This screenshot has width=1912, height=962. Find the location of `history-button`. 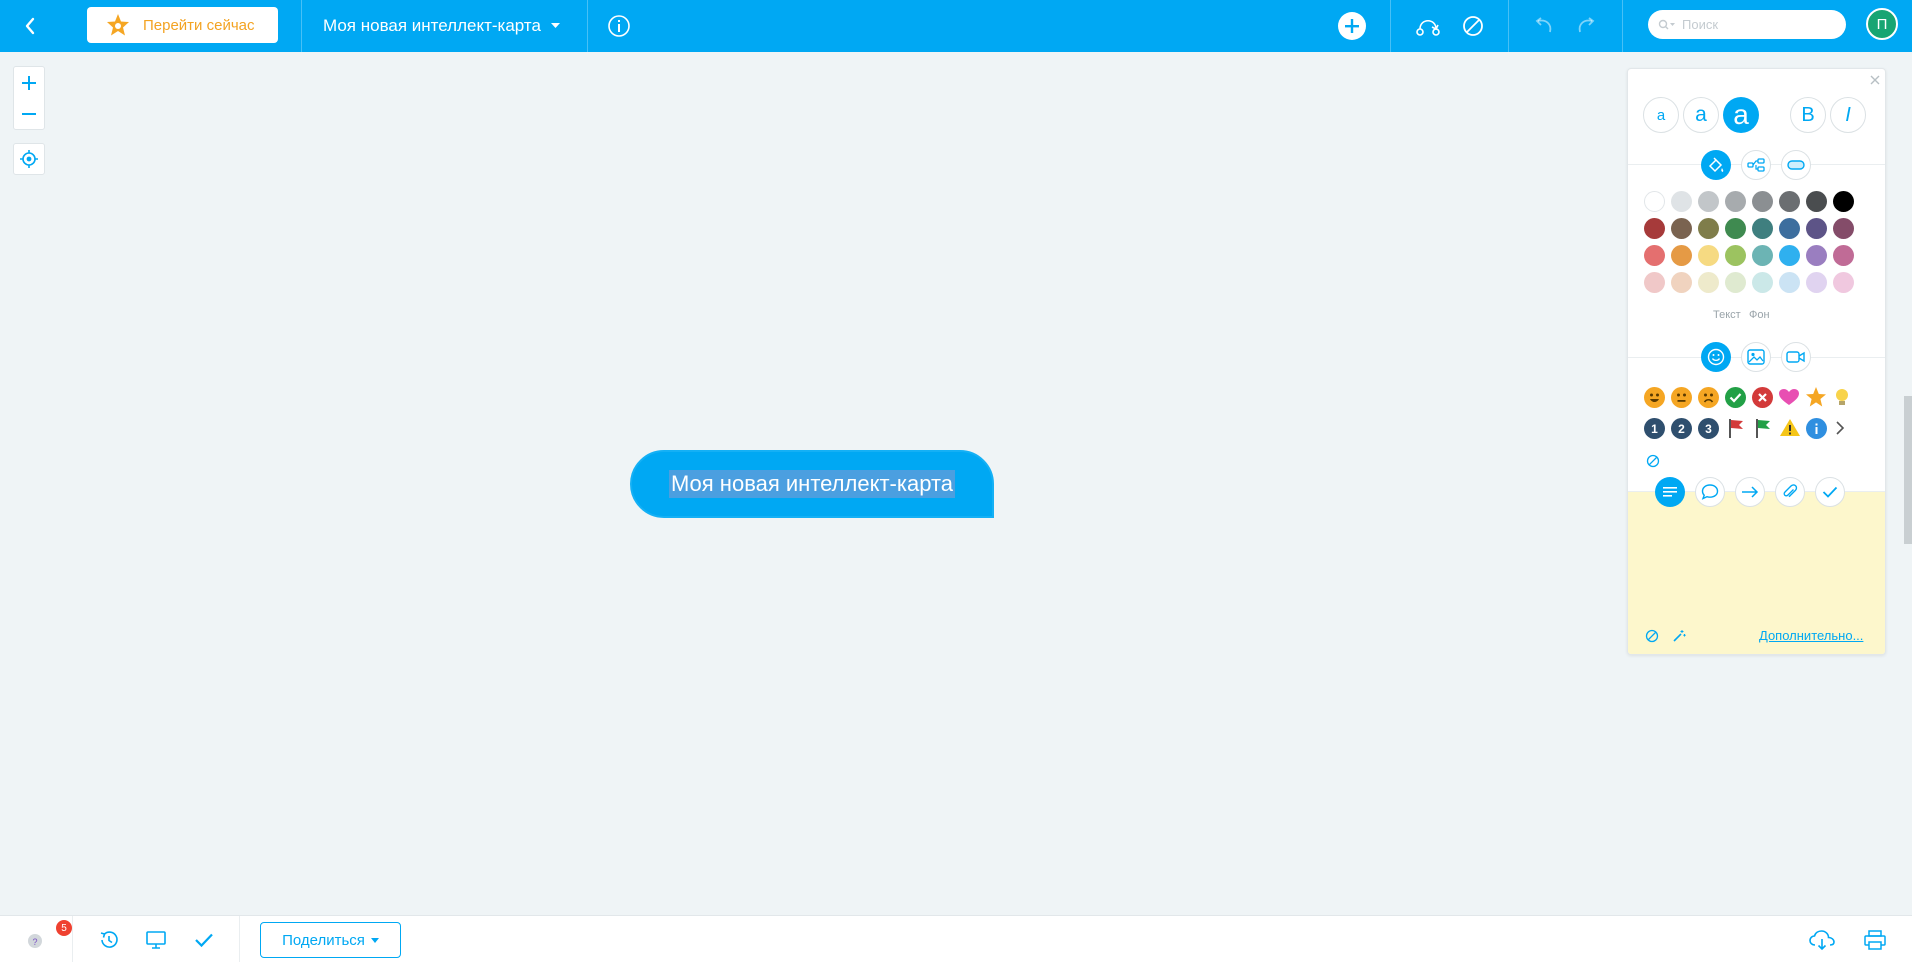

history-button is located at coordinates (109, 939).